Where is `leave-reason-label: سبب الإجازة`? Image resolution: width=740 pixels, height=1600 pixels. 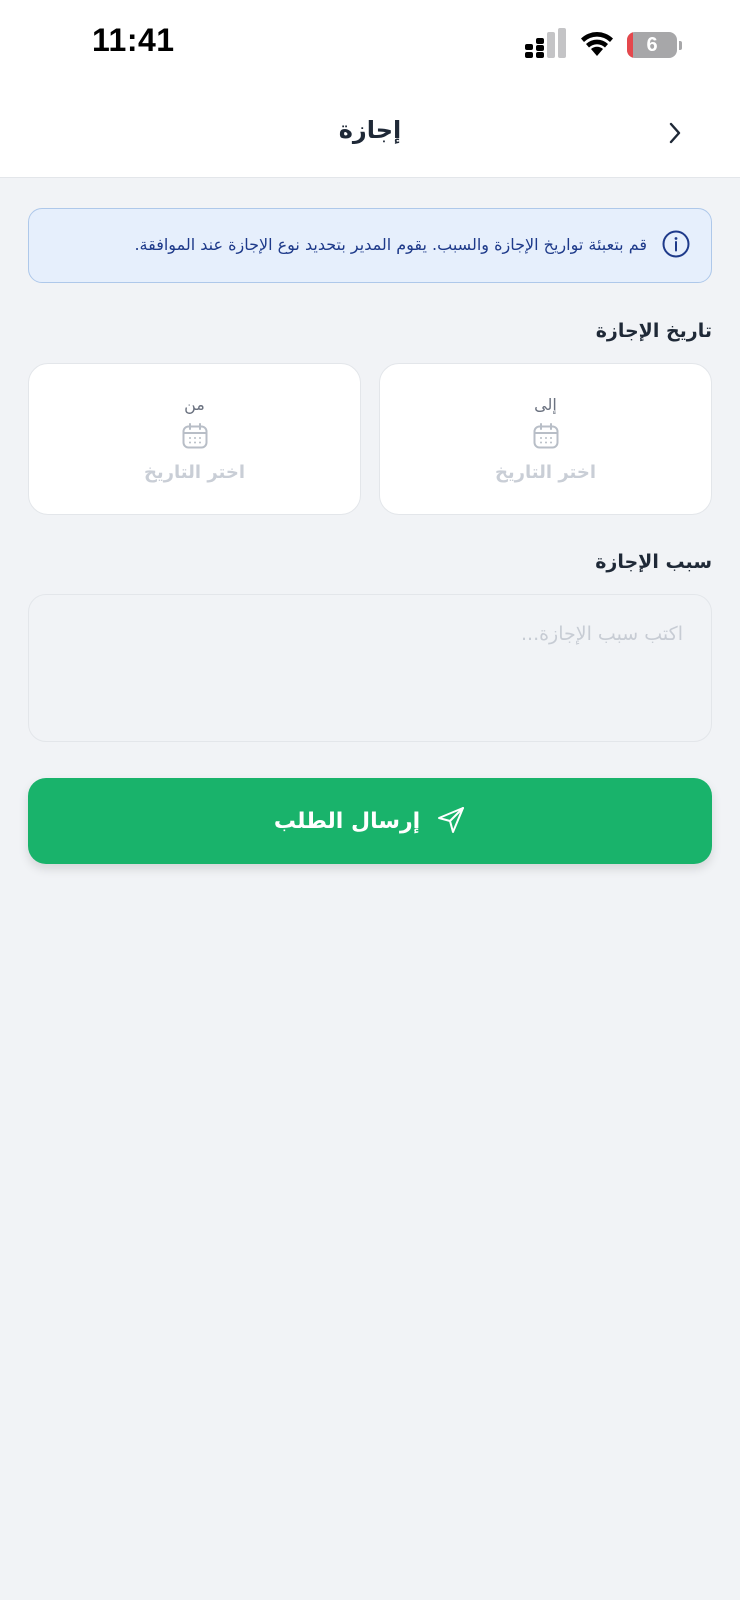 leave-reason-label: سبب الإجازة is located at coordinates (653, 562).